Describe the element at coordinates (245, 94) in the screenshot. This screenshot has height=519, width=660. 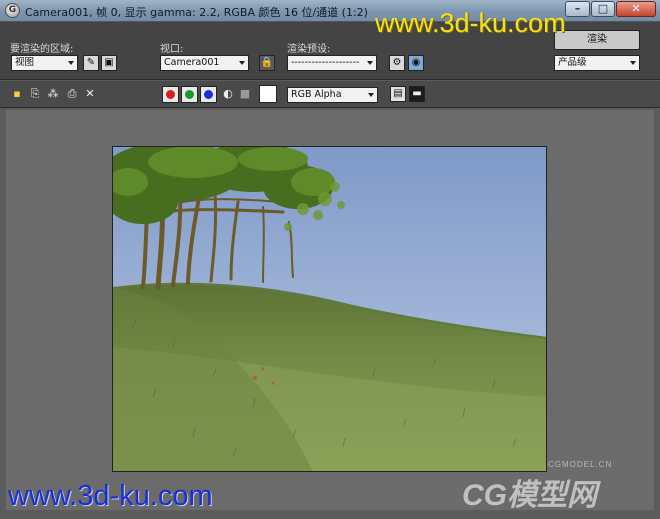
I see `monochrome-icon: ■` at that location.